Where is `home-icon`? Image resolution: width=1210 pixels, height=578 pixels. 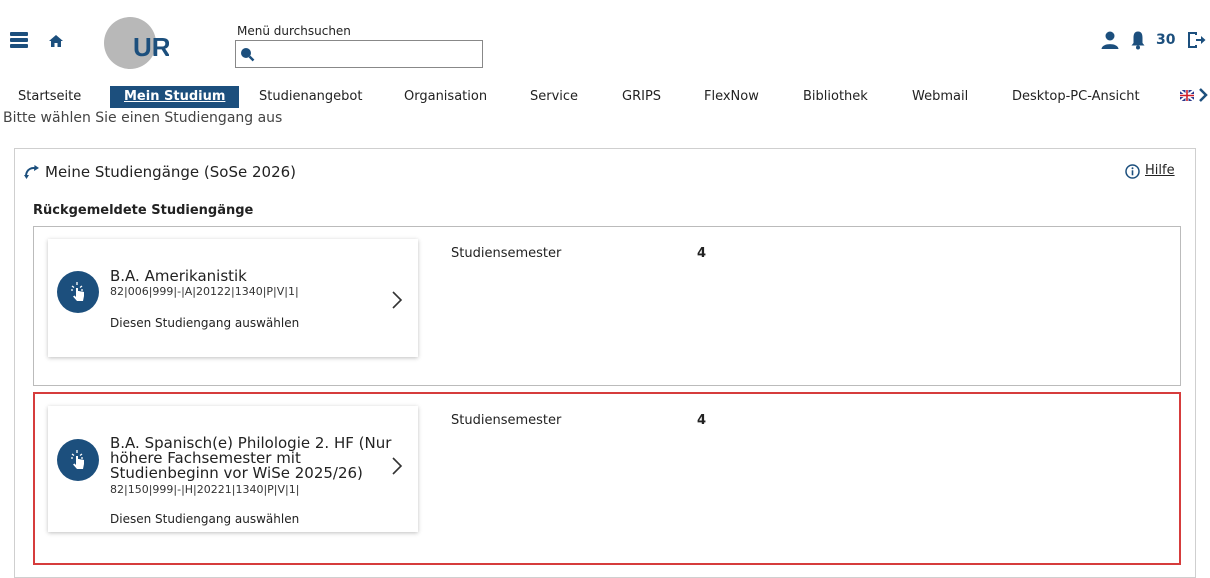
home-icon is located at coordinates (56, 41).